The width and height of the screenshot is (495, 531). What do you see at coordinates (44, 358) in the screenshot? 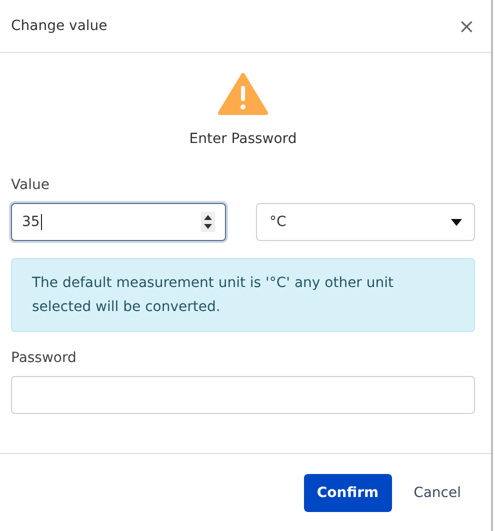
I see `field-label: Password` at bounding box center [44, 358].